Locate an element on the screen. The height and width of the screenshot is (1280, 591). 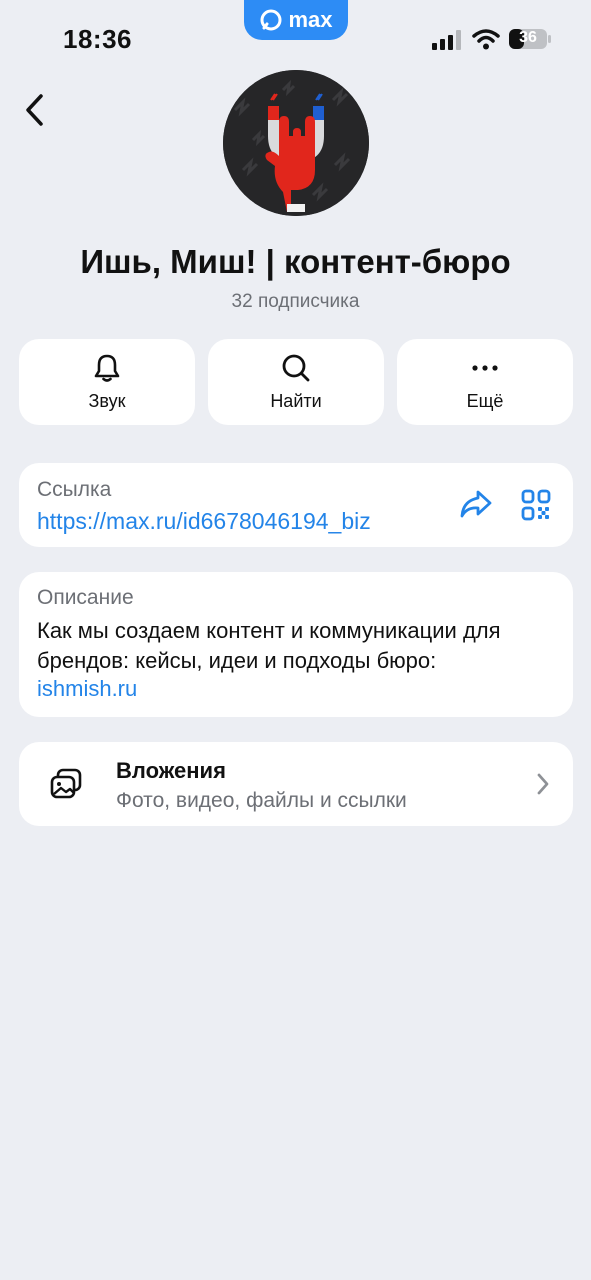
channel-title: Ишь, Миш! | контент-бюро is located at coordinates (295, 261).